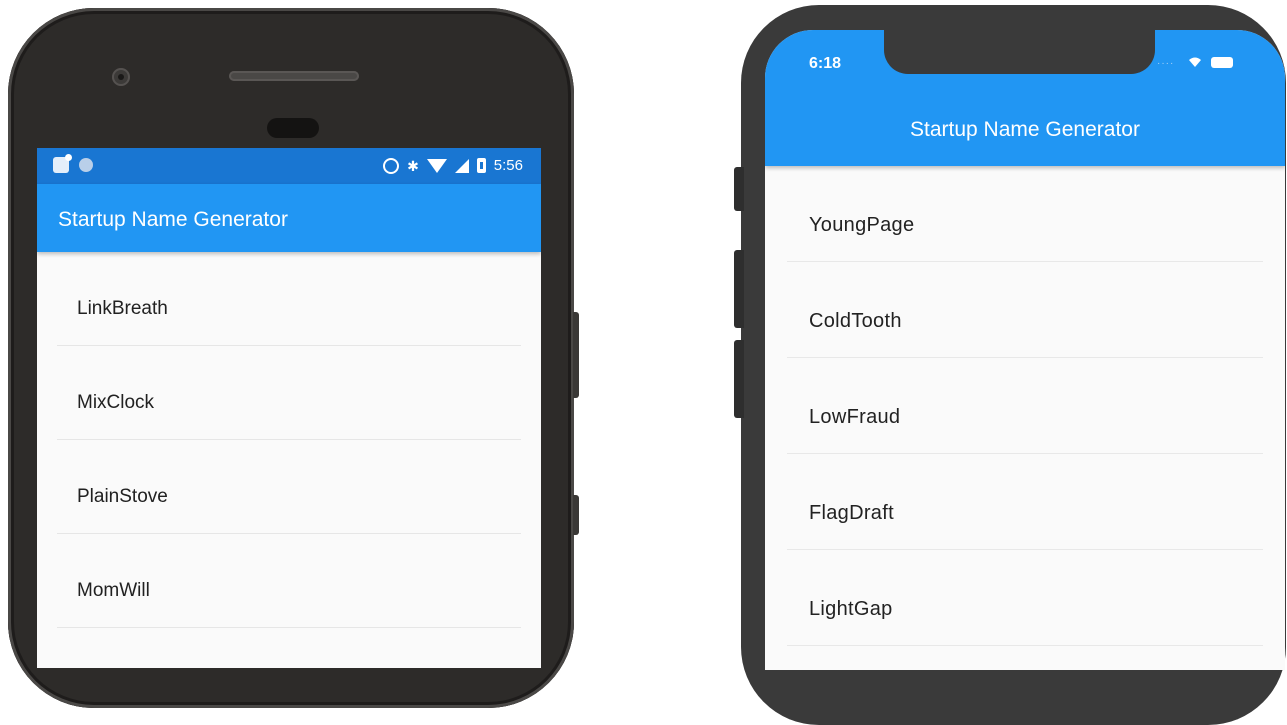 Image resolution: width=1287 pixels, height=725 pixels. I want to click on list-item-label: LowFraud, so click(855, 417).